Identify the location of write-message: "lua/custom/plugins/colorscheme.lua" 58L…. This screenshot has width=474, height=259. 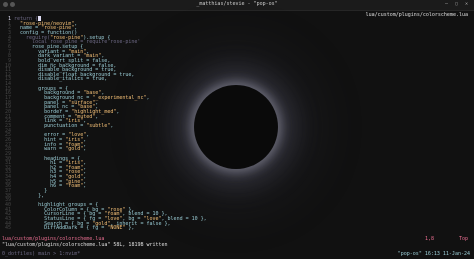
(85, 245).